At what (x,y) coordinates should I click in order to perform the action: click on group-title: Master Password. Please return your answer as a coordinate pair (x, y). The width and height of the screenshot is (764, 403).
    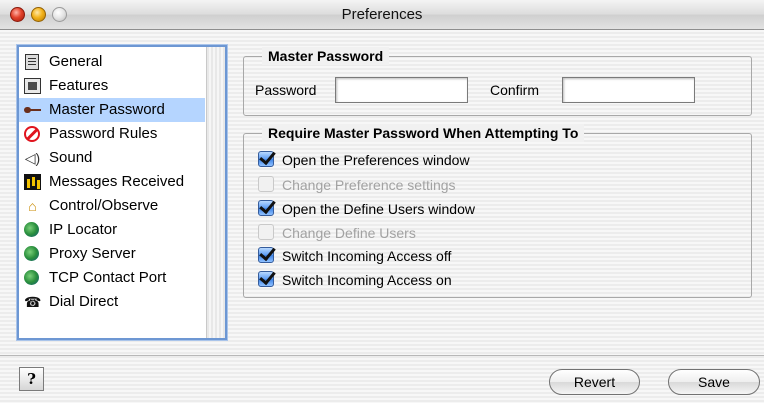
    Looking at the image, I should click on (326, 56).